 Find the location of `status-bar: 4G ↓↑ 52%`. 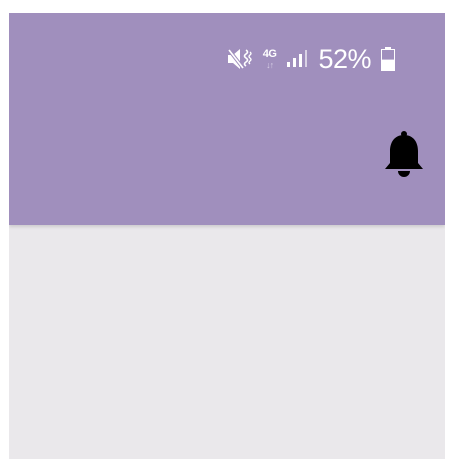

status-bar: 4G ↓↑ 52% is located at coordinates (311, 59).